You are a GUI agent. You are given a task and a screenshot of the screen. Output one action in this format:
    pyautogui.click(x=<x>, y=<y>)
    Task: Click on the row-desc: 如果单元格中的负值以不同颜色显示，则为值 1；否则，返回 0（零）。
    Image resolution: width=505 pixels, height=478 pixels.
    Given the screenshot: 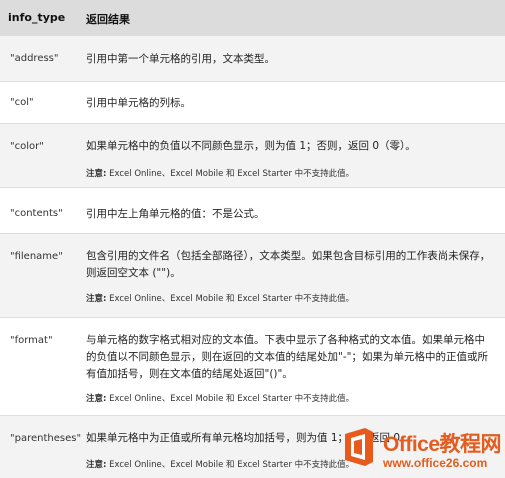 What is the action you would take?
    pyautogui.click(x=251, y=146)
    